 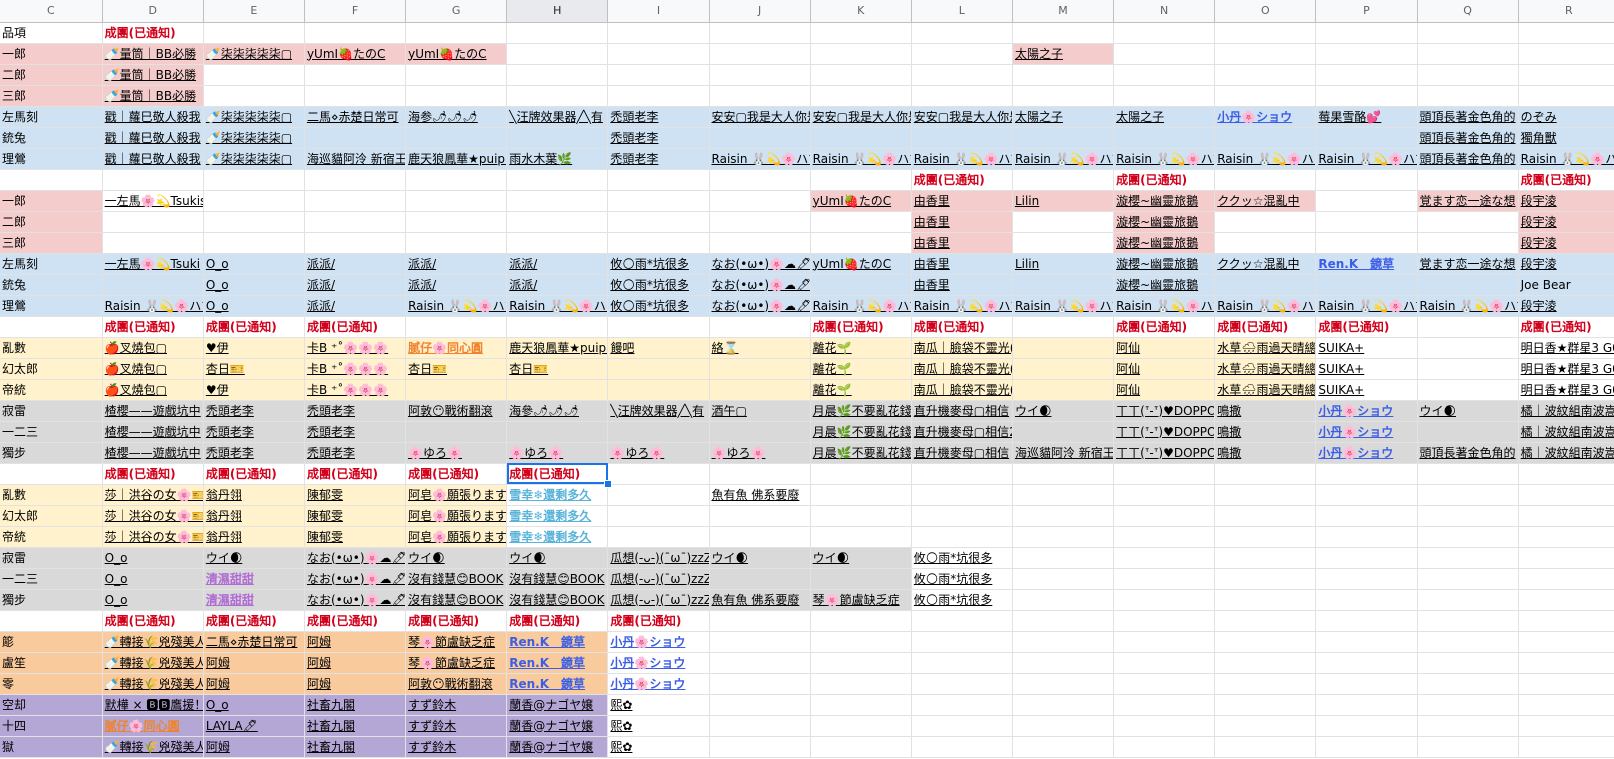 I want to click on sheet-cell: すず鈴木, so click(x=456, y=705).